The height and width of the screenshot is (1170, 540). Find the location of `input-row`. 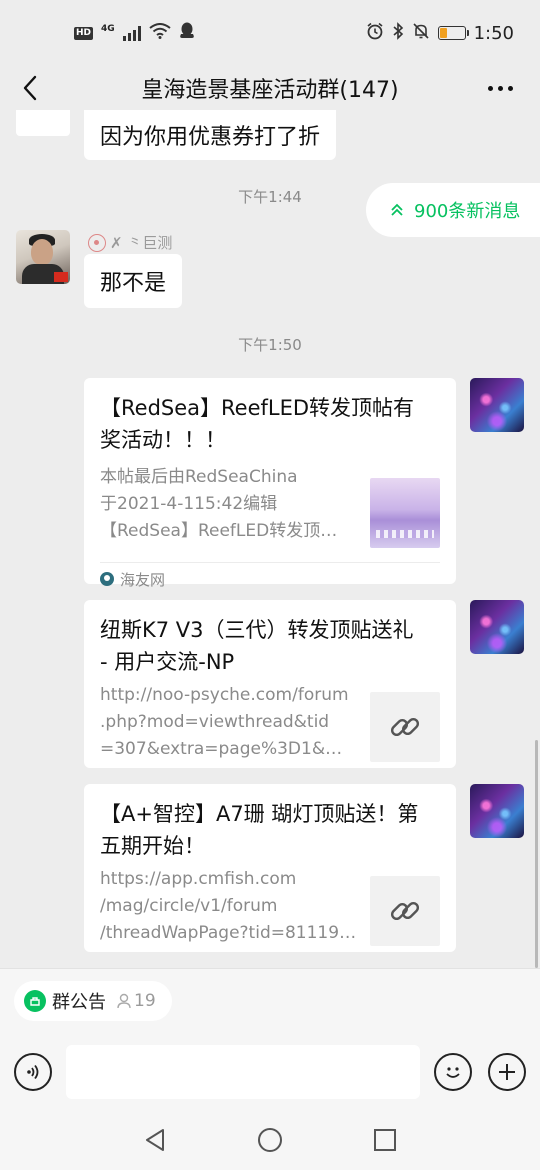

input-row is located at coordinates (270, 1072).